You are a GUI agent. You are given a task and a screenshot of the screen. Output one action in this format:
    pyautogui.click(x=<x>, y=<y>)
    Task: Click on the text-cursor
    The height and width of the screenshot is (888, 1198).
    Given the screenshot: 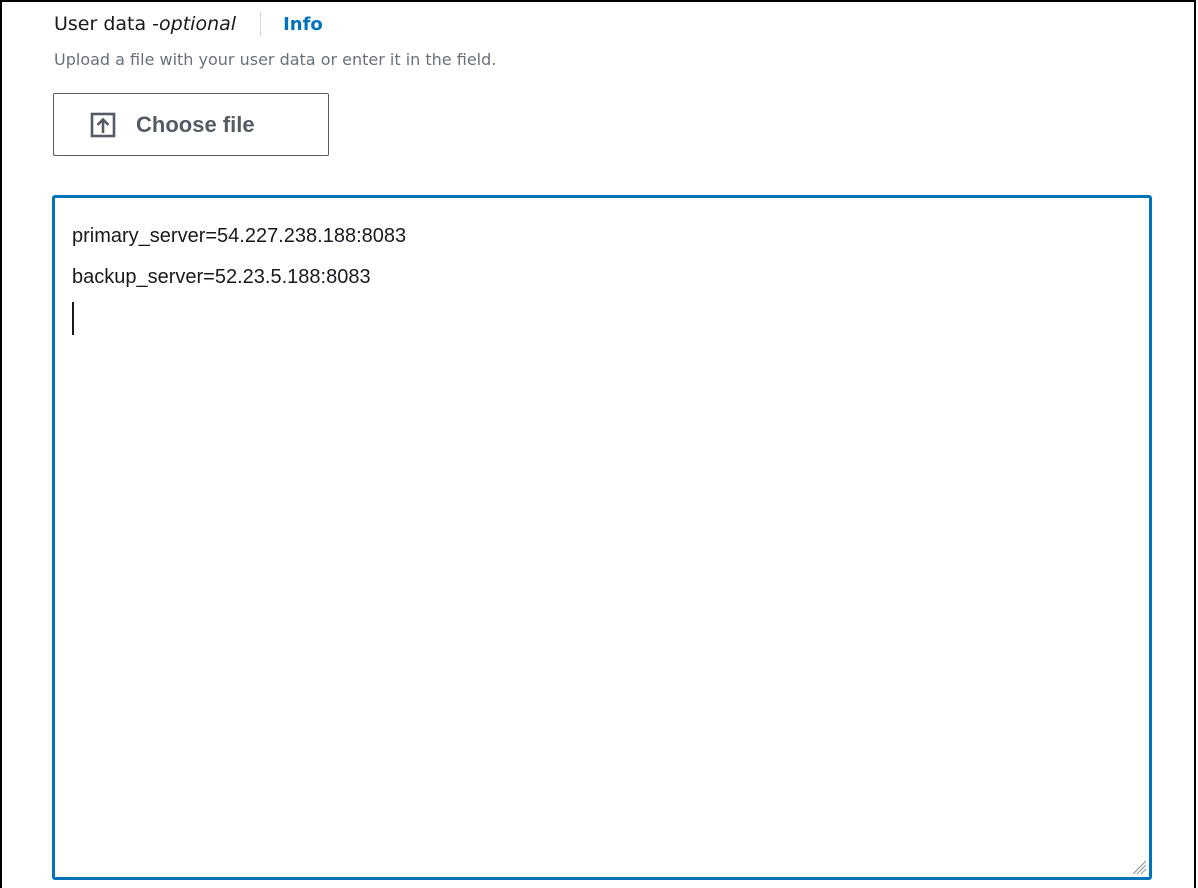 What is the action you would take?
    pyautogui.click(x=73, y=318)
    